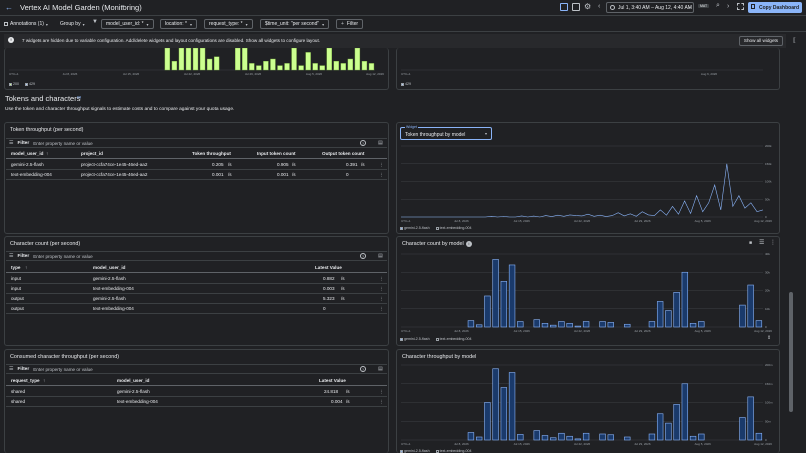  I want to click on filter-label: Filter, so click(23, 143).